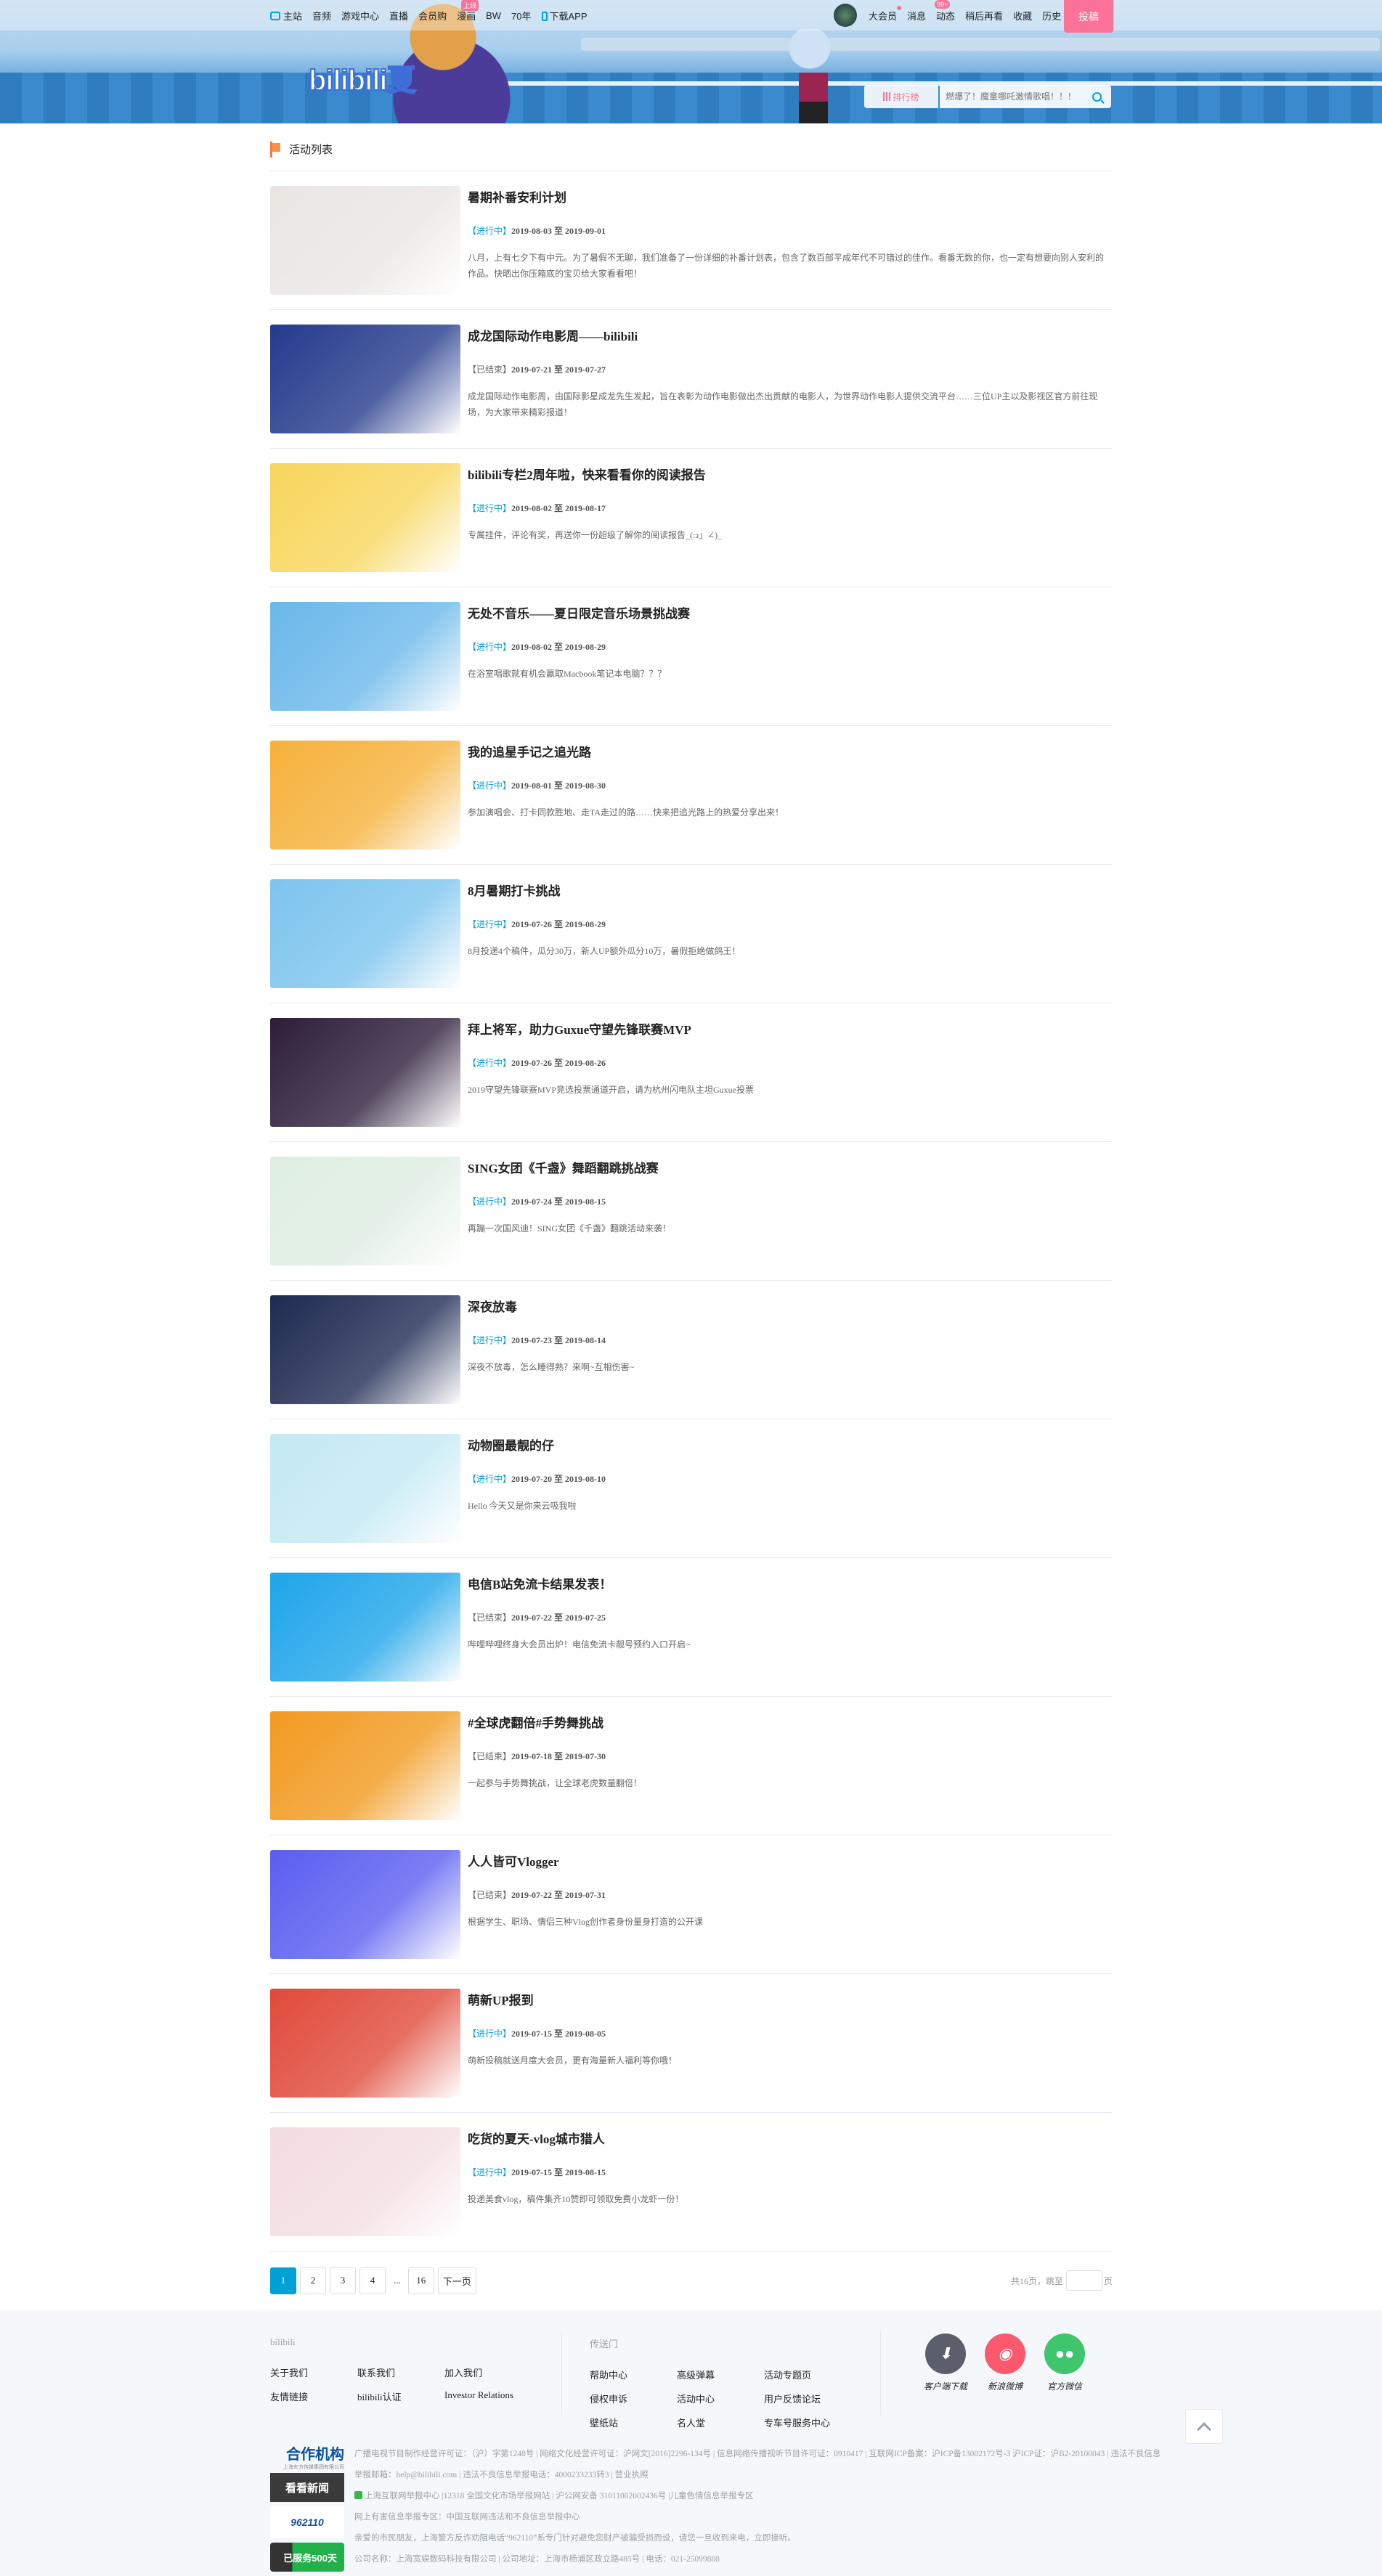 The image size is (1382, 2576). Describe the element at coordinates (720, 2374) in the screenshot. I see `footer-link: 高级弹幕` at that location.